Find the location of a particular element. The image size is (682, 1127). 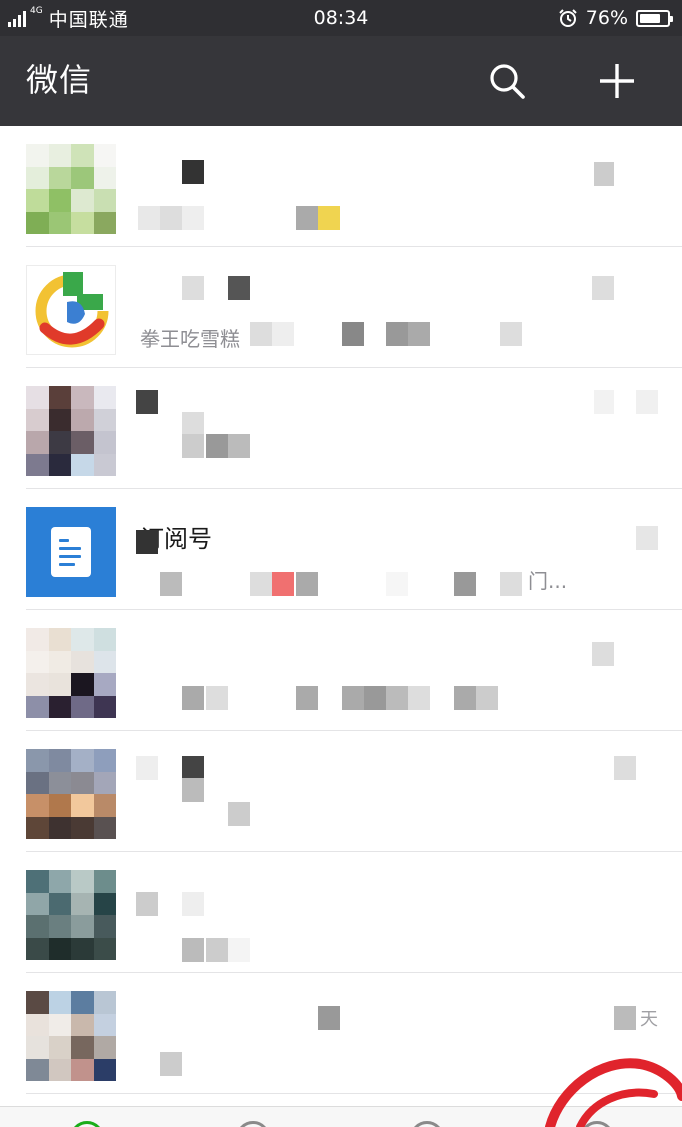

search-button is located at coordinates (507, 81).